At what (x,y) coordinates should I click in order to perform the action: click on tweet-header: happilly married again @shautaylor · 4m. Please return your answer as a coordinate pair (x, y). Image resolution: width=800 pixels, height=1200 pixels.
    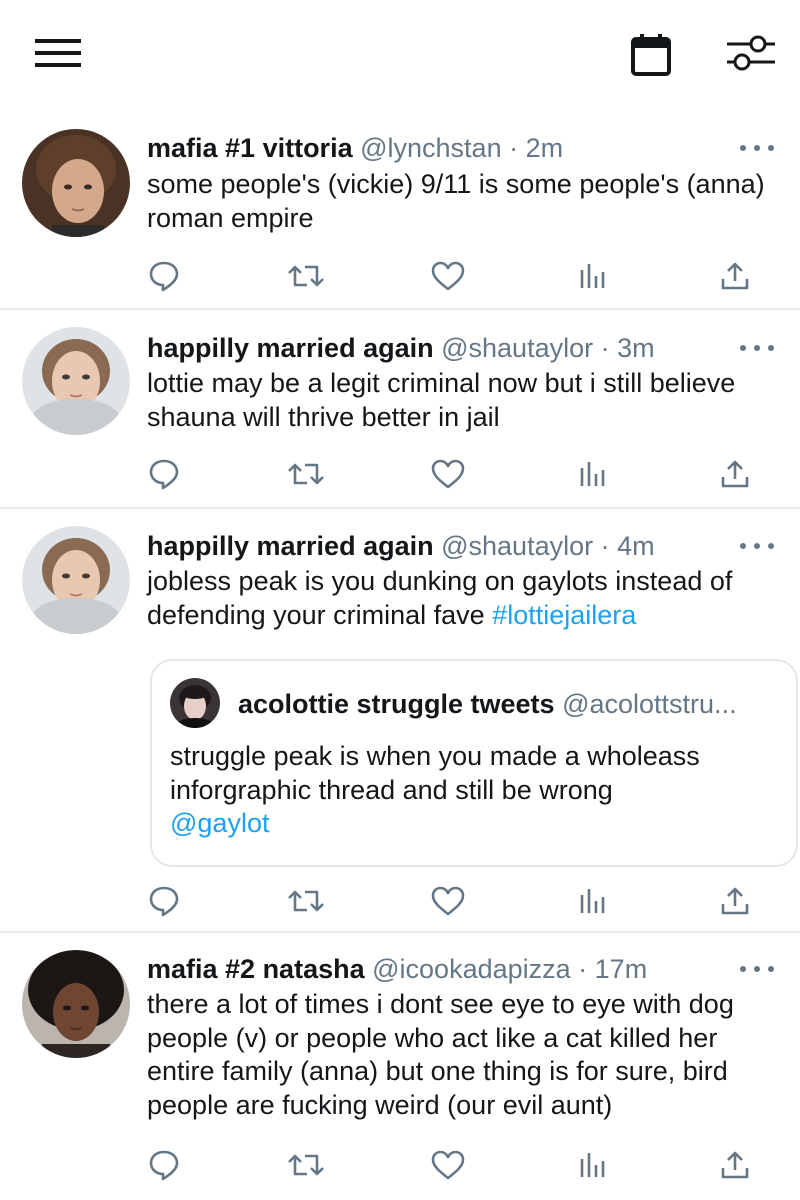
    Looking at the image, I should click on (401, 546).